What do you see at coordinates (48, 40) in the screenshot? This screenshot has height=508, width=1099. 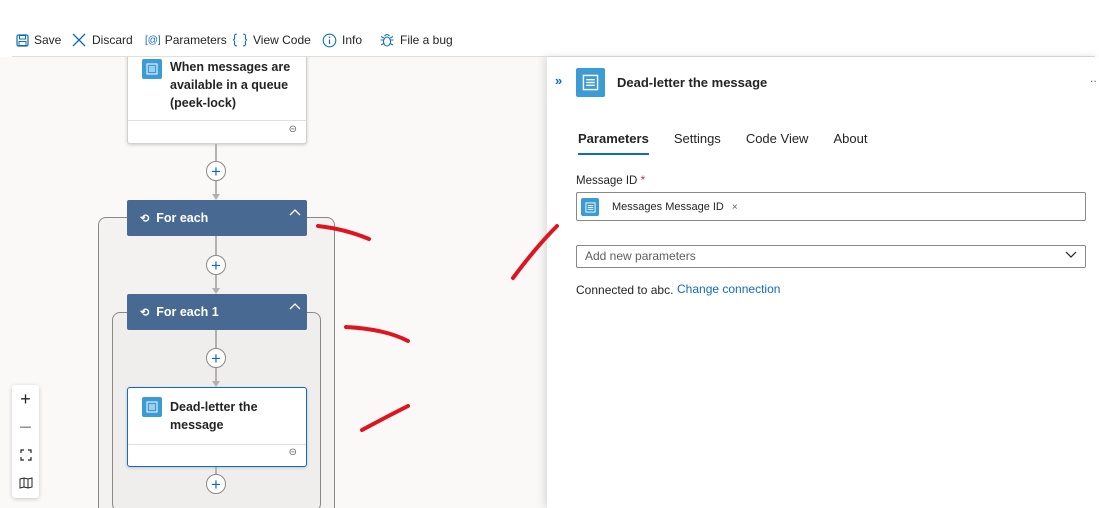 I see `save-label: Save` at bounding box center [48, 40].